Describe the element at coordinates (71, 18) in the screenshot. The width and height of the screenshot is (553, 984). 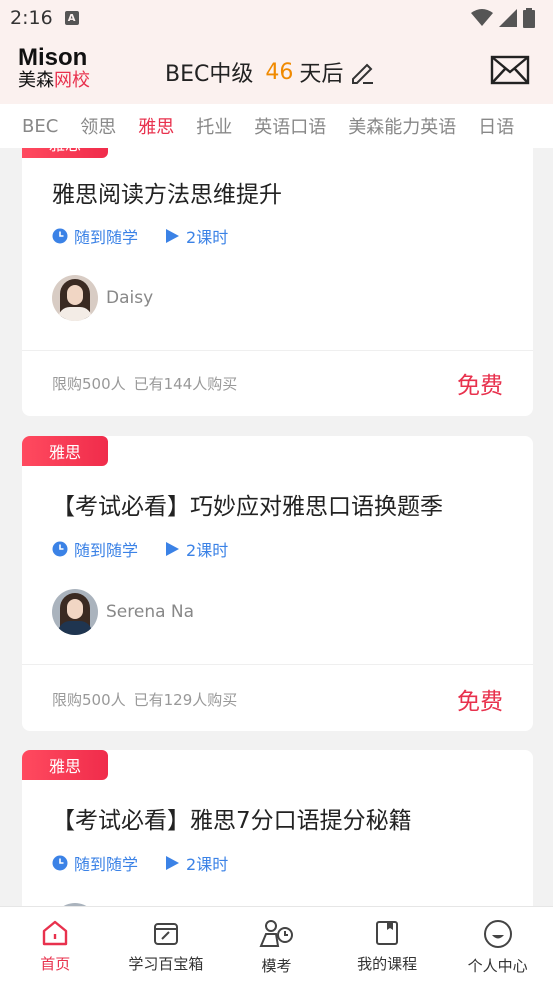
I see `notification-icon: A` at that location.